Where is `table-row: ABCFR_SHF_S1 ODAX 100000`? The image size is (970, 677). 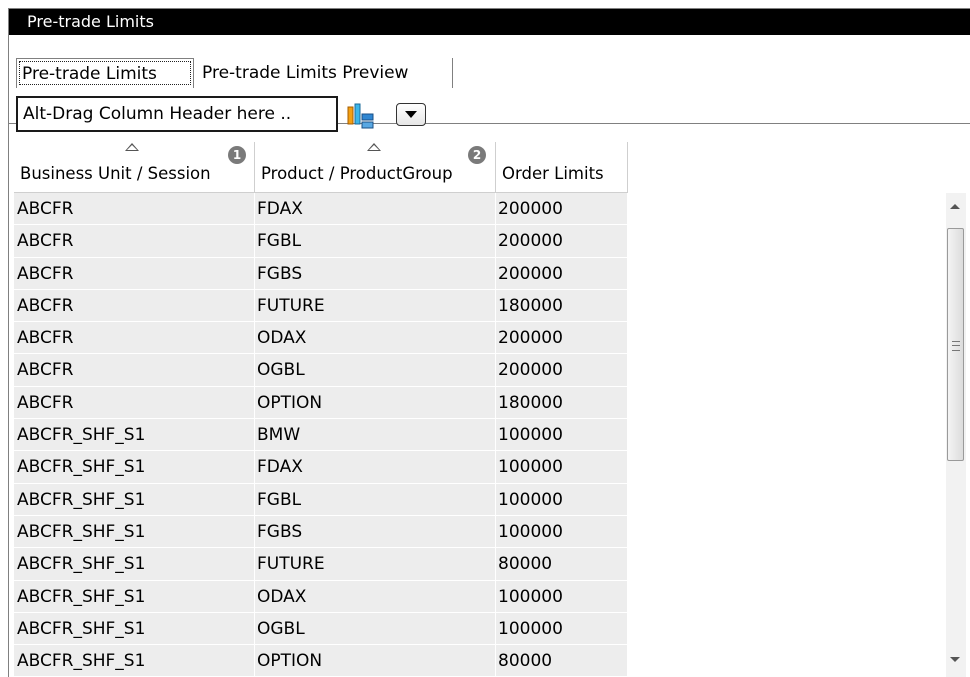
table-row: ABCFR_SHF_S1 ODAX 100000 is located at coordinates (321, 596).